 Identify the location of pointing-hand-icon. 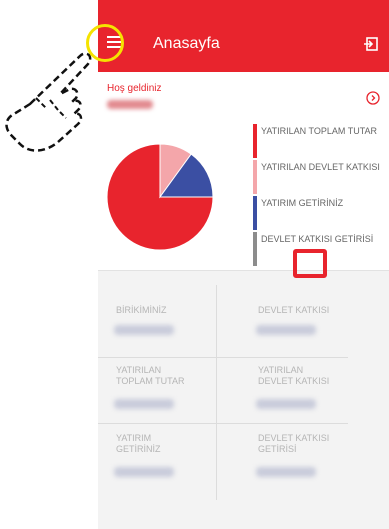
(48, 102).